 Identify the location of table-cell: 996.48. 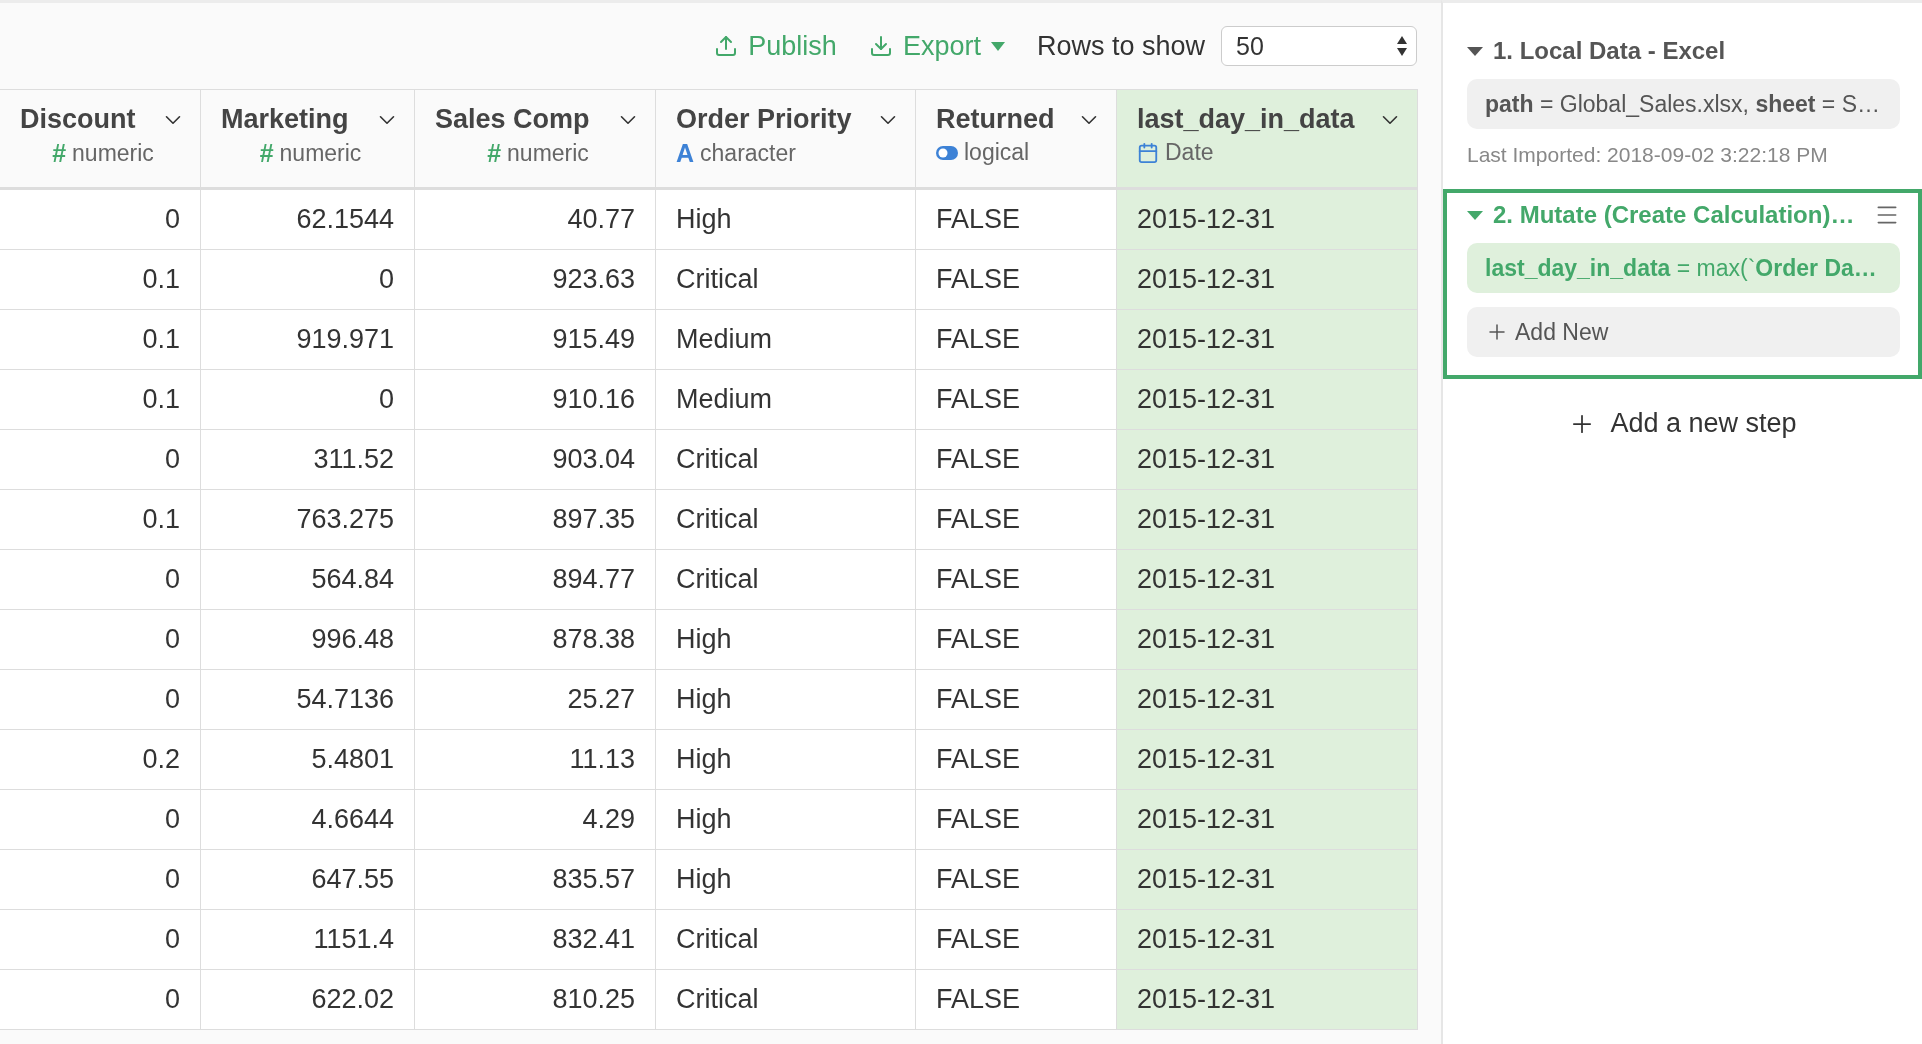
(308, 640).